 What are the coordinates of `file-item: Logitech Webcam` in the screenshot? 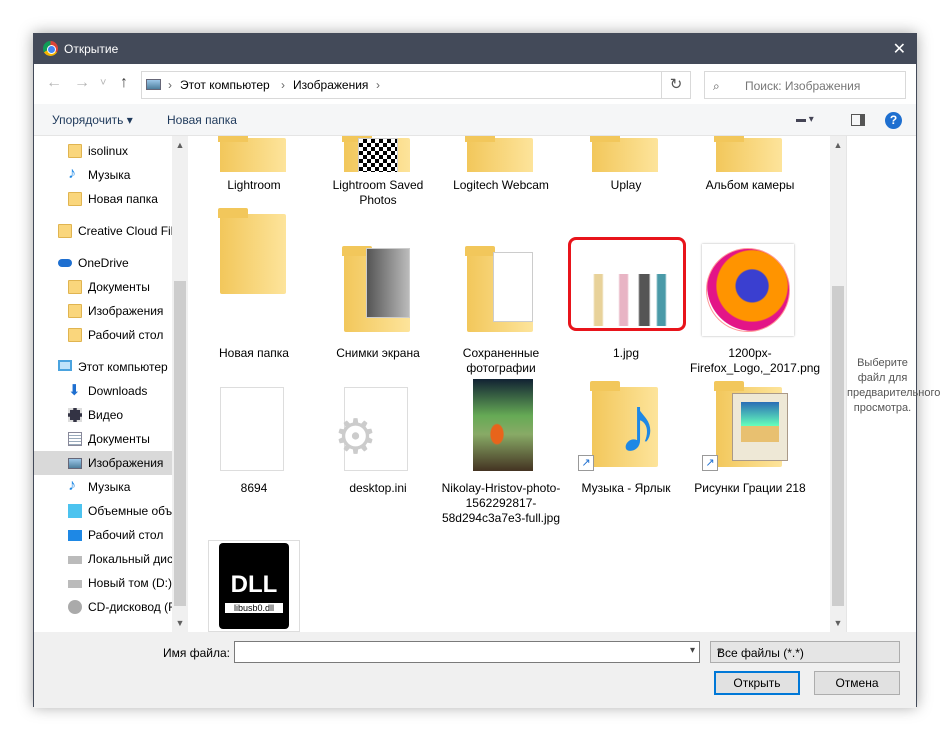 It's located at (501, 164).